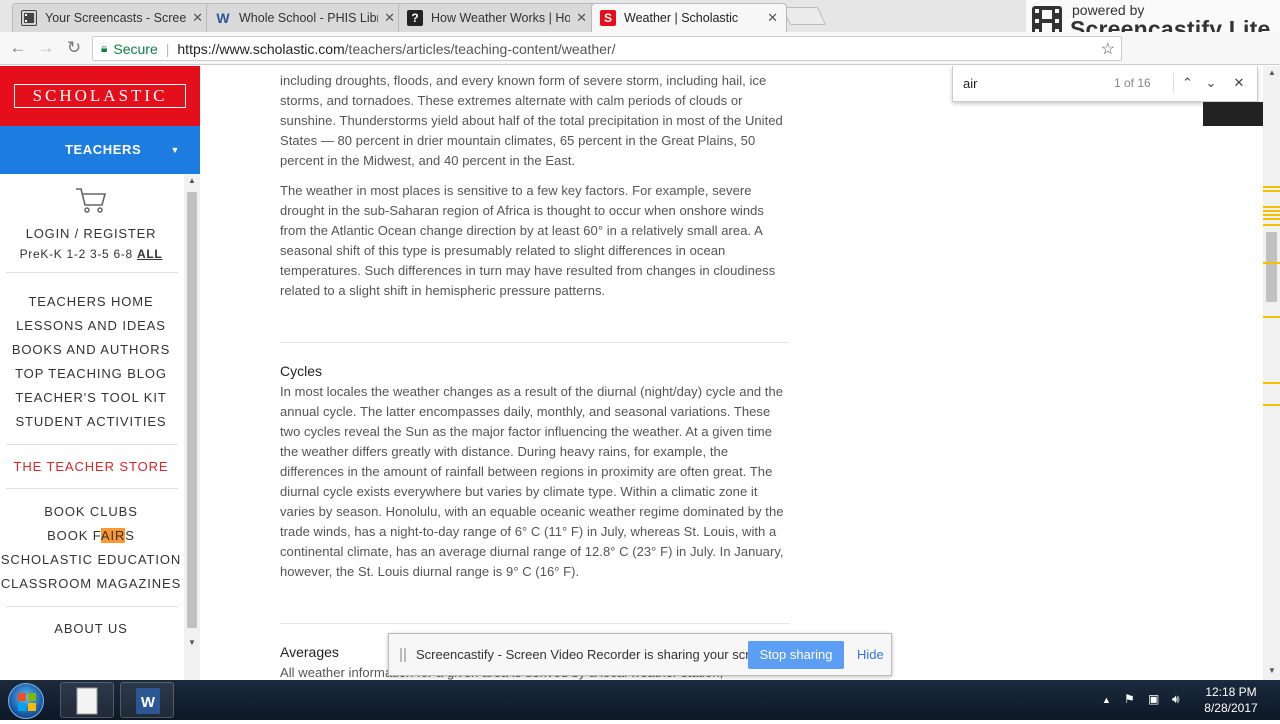 This screenshot has height=724, width=1280. What do you see at coordinates (91, 511) in the screenshot?
I see `sidebar-item-book-clubs: BOOK CLUBS` at bounding box center [91, 511].